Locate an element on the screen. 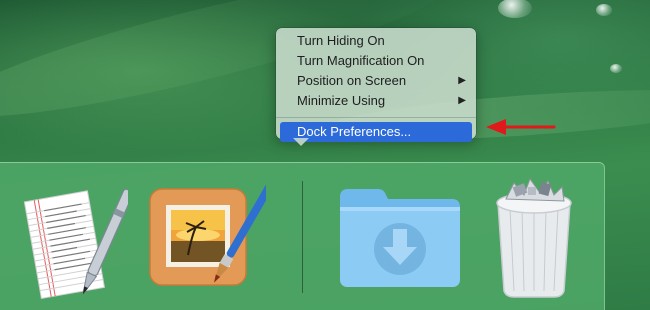  menu-item-label: Position on Screen is located at coordinates (352, 80).